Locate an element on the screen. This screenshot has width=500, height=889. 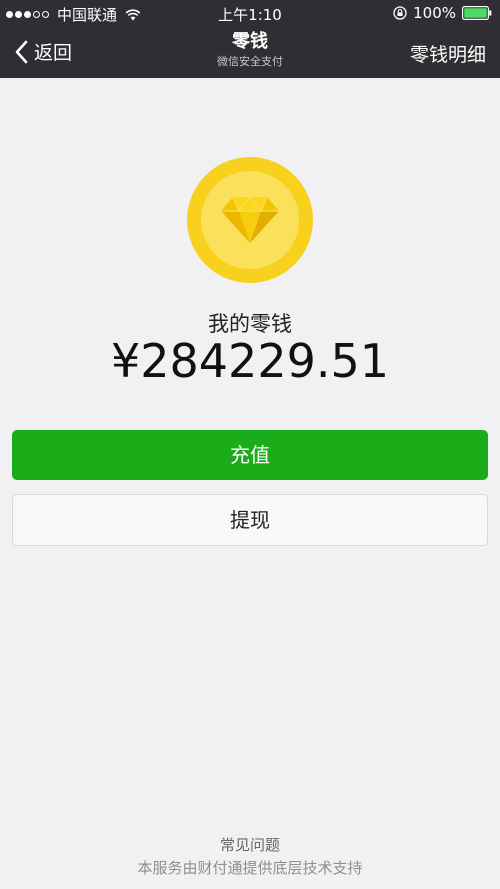
footer-note: 本服务由财付通提供底层技术支持 is located at coordinates (250, 868).